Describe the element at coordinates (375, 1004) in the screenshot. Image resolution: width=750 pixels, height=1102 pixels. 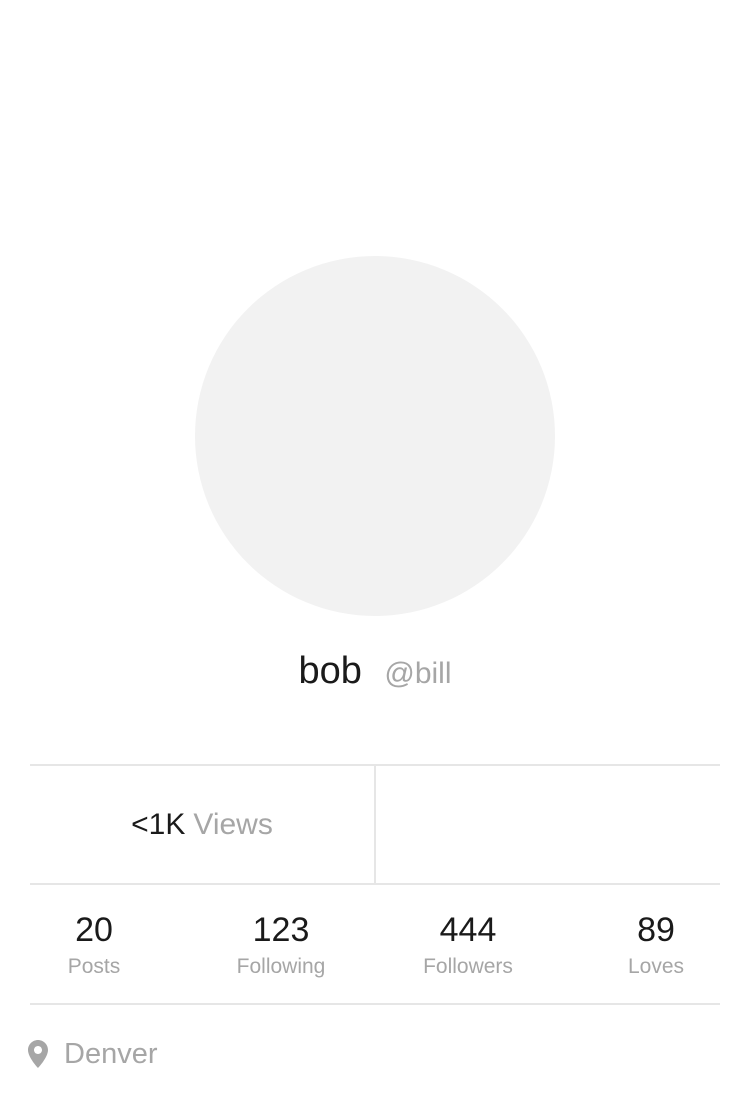
I see `divider-bottom` at that location.